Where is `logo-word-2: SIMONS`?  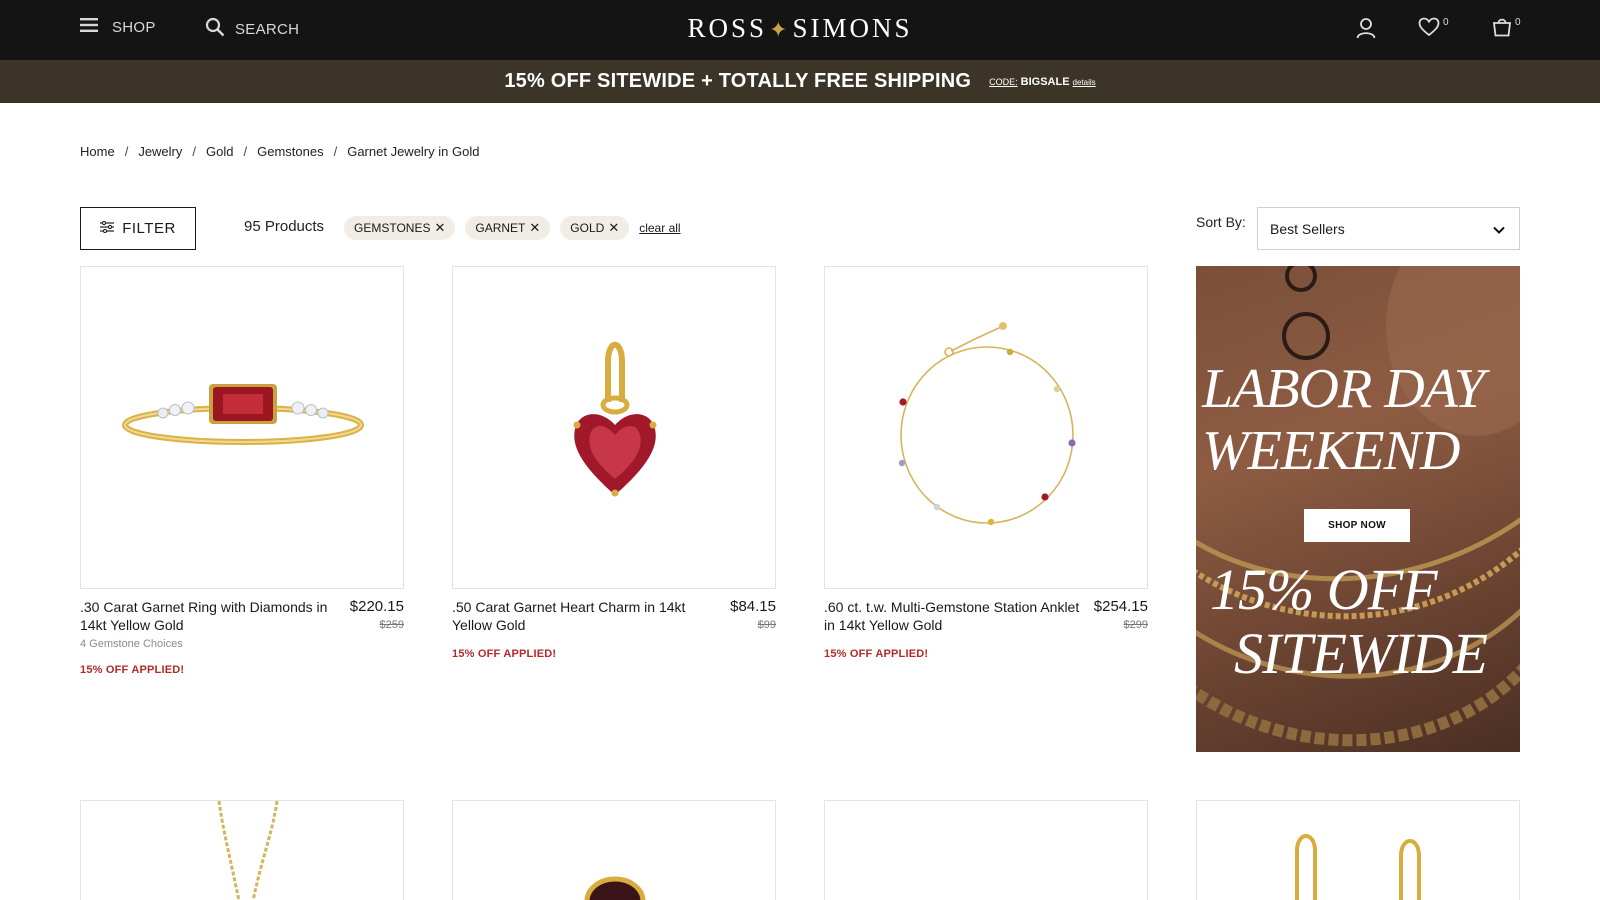 logo-word-2: SIMONS is located at coordinates (852, 28).